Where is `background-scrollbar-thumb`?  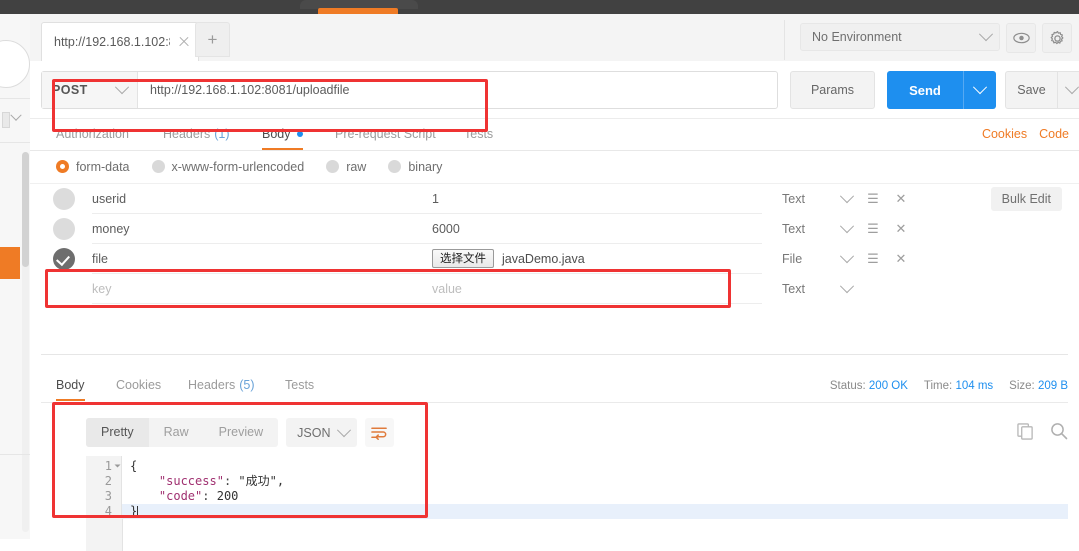 background-scrollbar-thumb is located at coordinates (25, 209).